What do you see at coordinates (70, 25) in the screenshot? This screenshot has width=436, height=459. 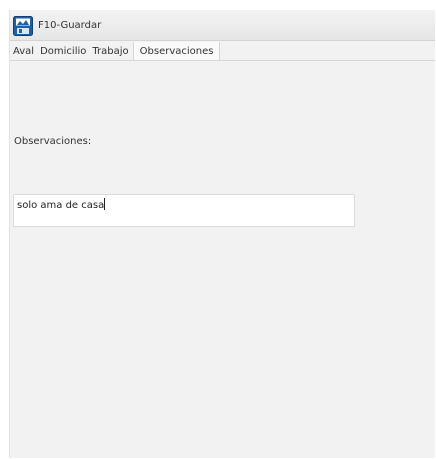 I see `save-button-label: F10-Guardar` at bounding box center [70, 25].